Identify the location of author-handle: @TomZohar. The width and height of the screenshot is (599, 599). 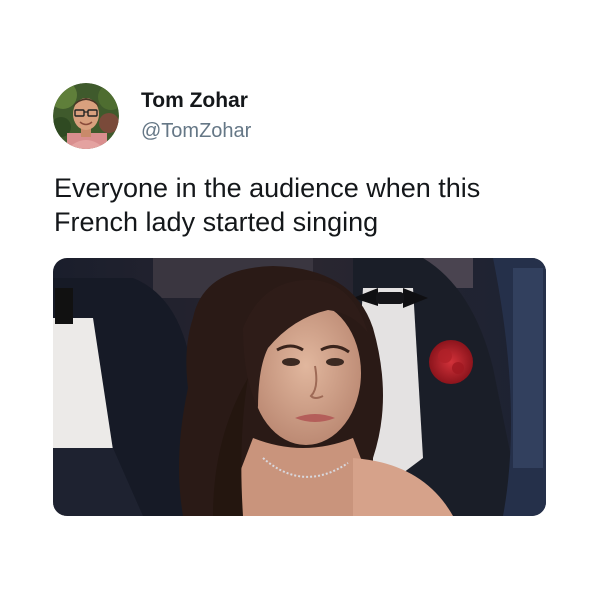
(196, 131).